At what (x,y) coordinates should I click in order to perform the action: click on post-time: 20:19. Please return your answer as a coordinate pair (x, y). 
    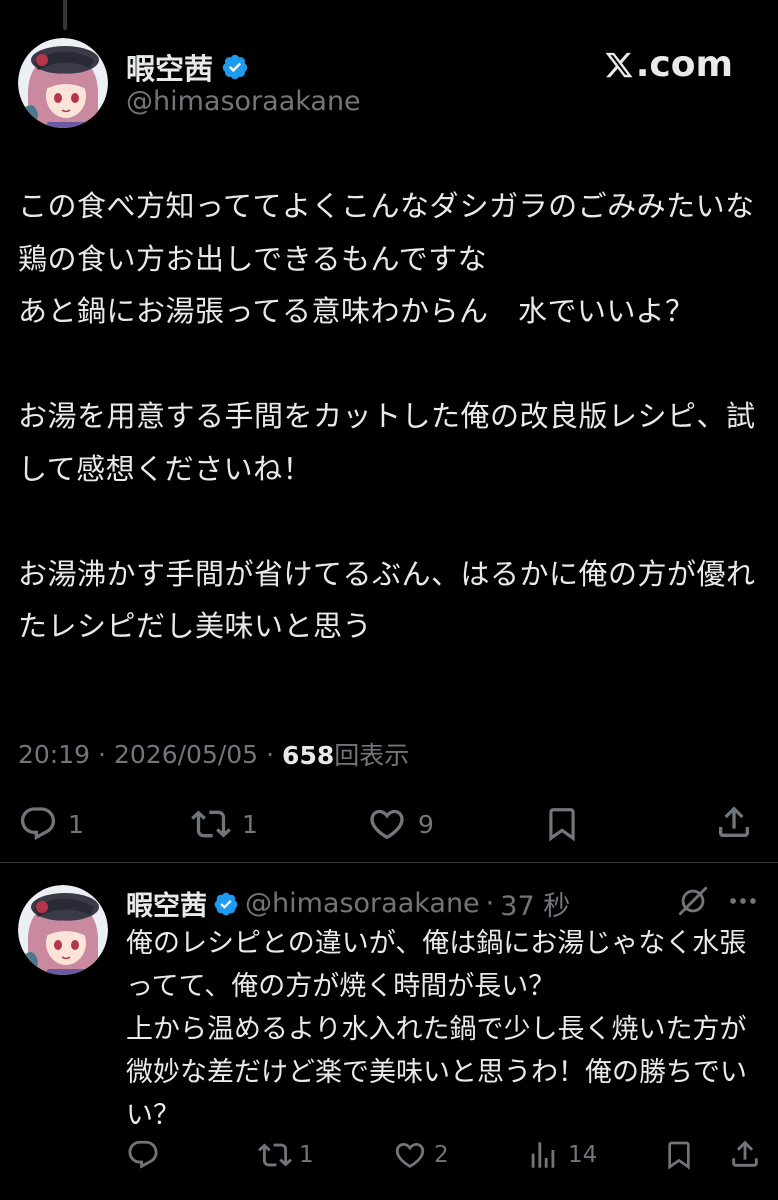
    Looking at the image, I should click on (54, 754).